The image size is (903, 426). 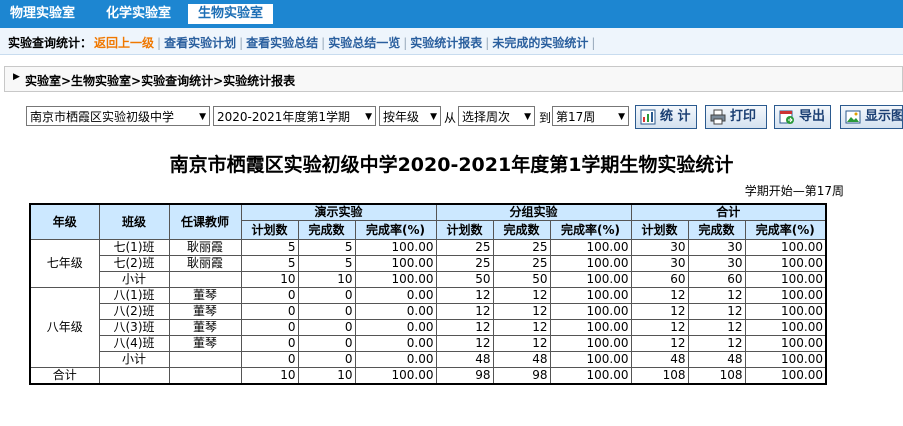 I want to click on teacher-cell: 耿丽霞, so click(x=205, y=247).